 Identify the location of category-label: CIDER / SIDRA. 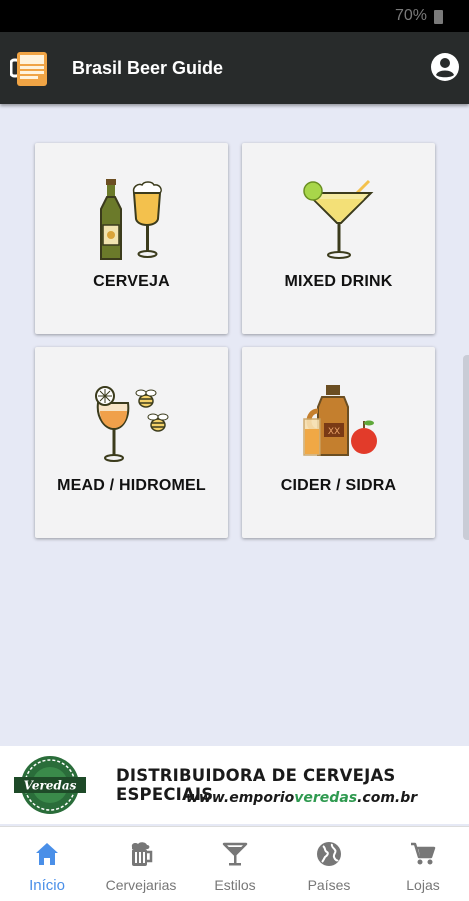
(338, 485).